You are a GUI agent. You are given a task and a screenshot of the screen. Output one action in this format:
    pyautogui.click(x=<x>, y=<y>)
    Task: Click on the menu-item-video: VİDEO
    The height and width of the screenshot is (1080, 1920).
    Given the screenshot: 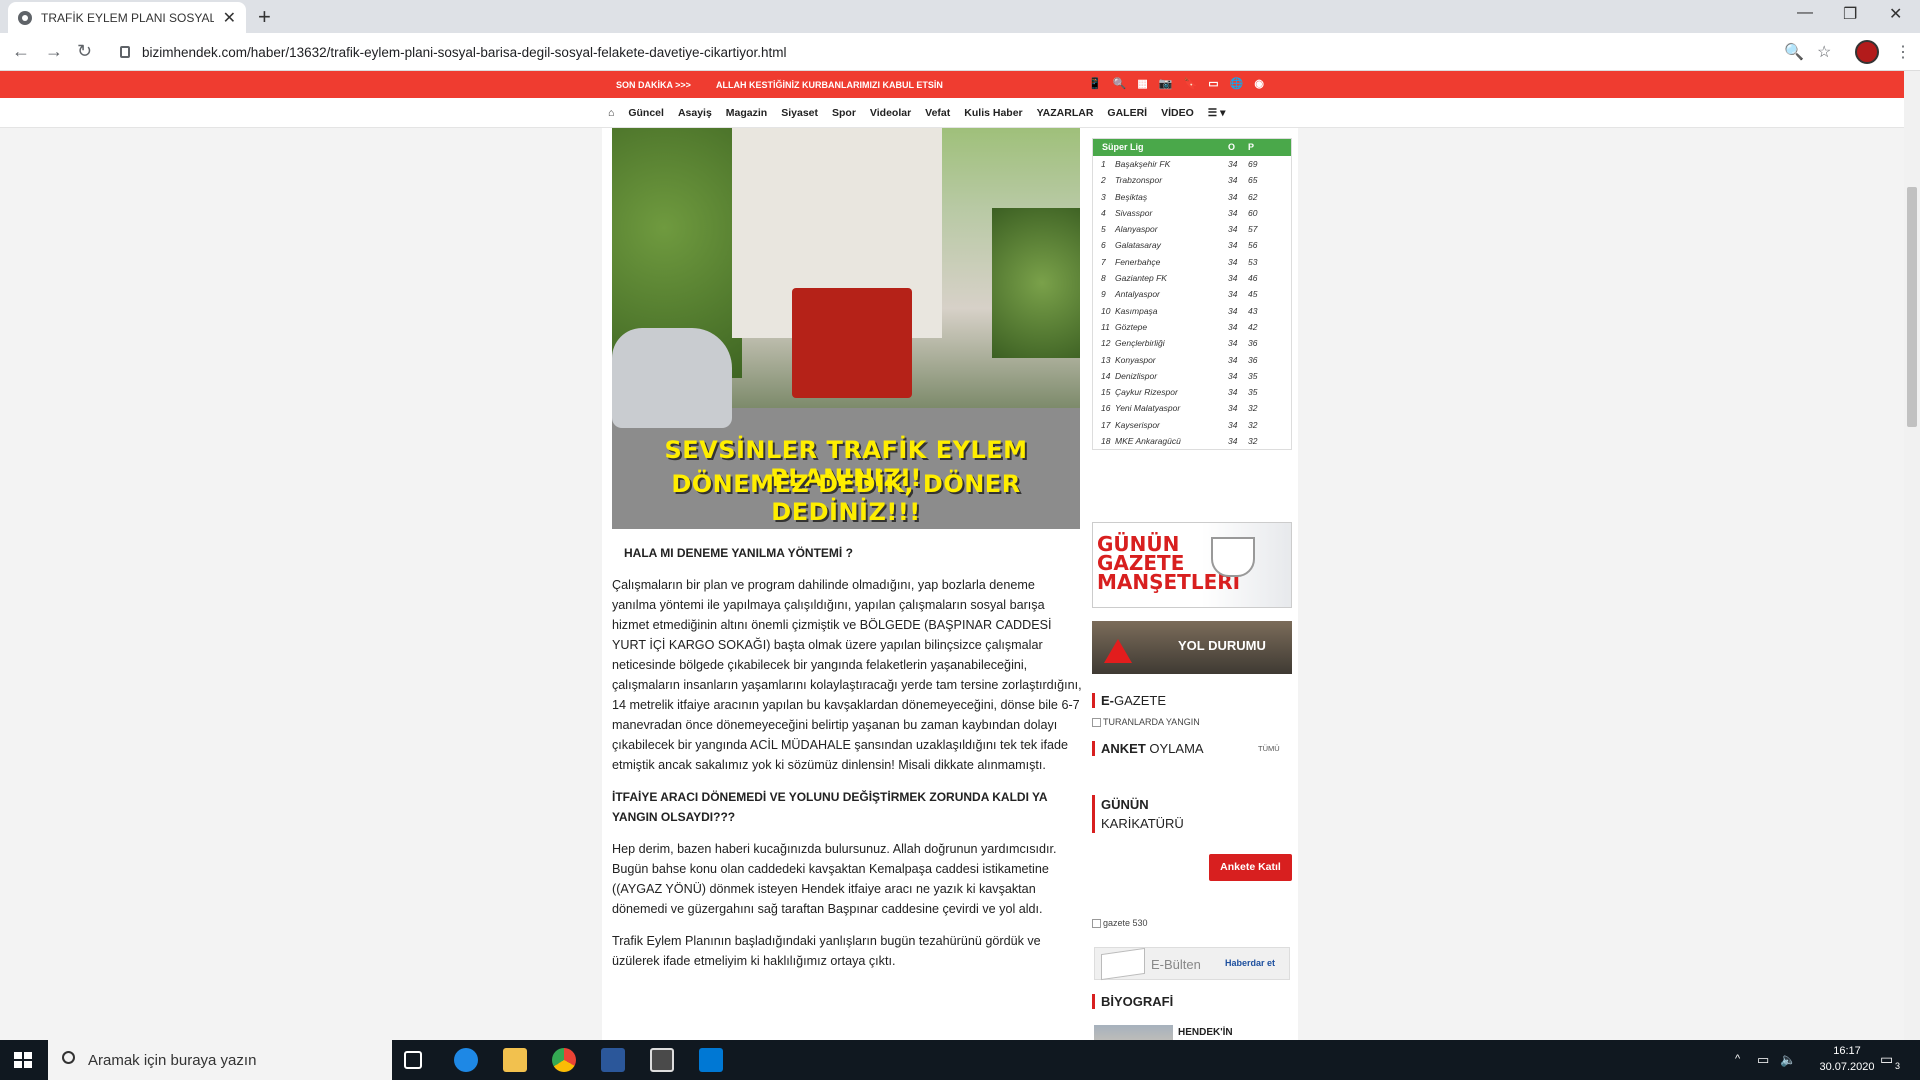 What is the action you would take?
    pyautogui.click(x=1177, y=113)
    